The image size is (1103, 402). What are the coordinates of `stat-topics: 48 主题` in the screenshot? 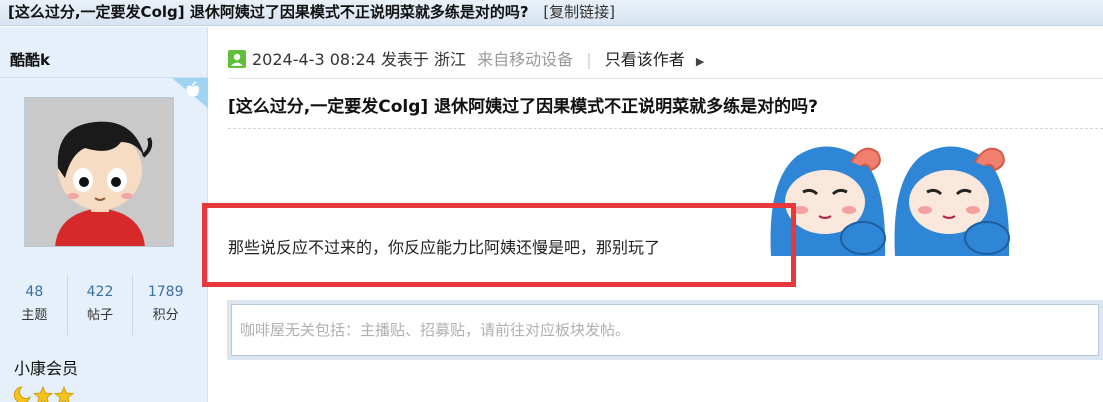 It's located at (35, 305).